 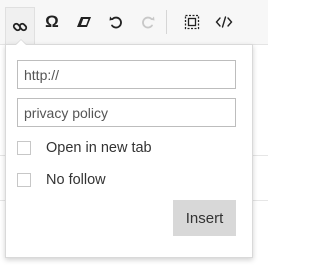 I want to click on no-follow-label: No follow, so click(x=76, y=180).